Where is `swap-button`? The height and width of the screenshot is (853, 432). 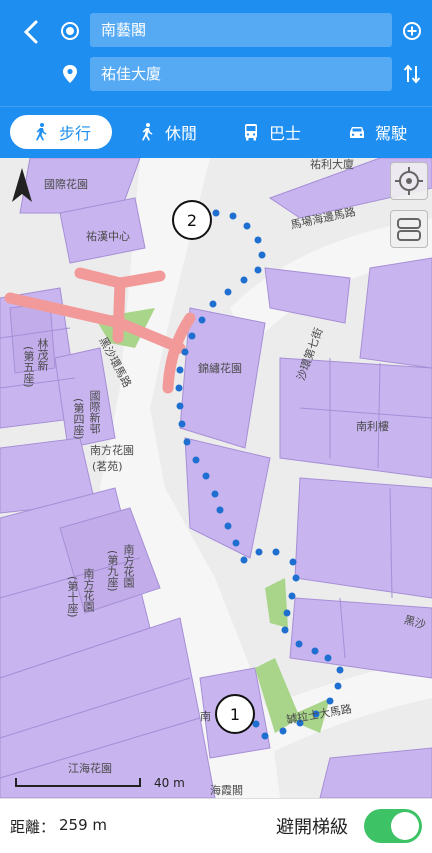
swap-button is located at coordinates (412, 74).